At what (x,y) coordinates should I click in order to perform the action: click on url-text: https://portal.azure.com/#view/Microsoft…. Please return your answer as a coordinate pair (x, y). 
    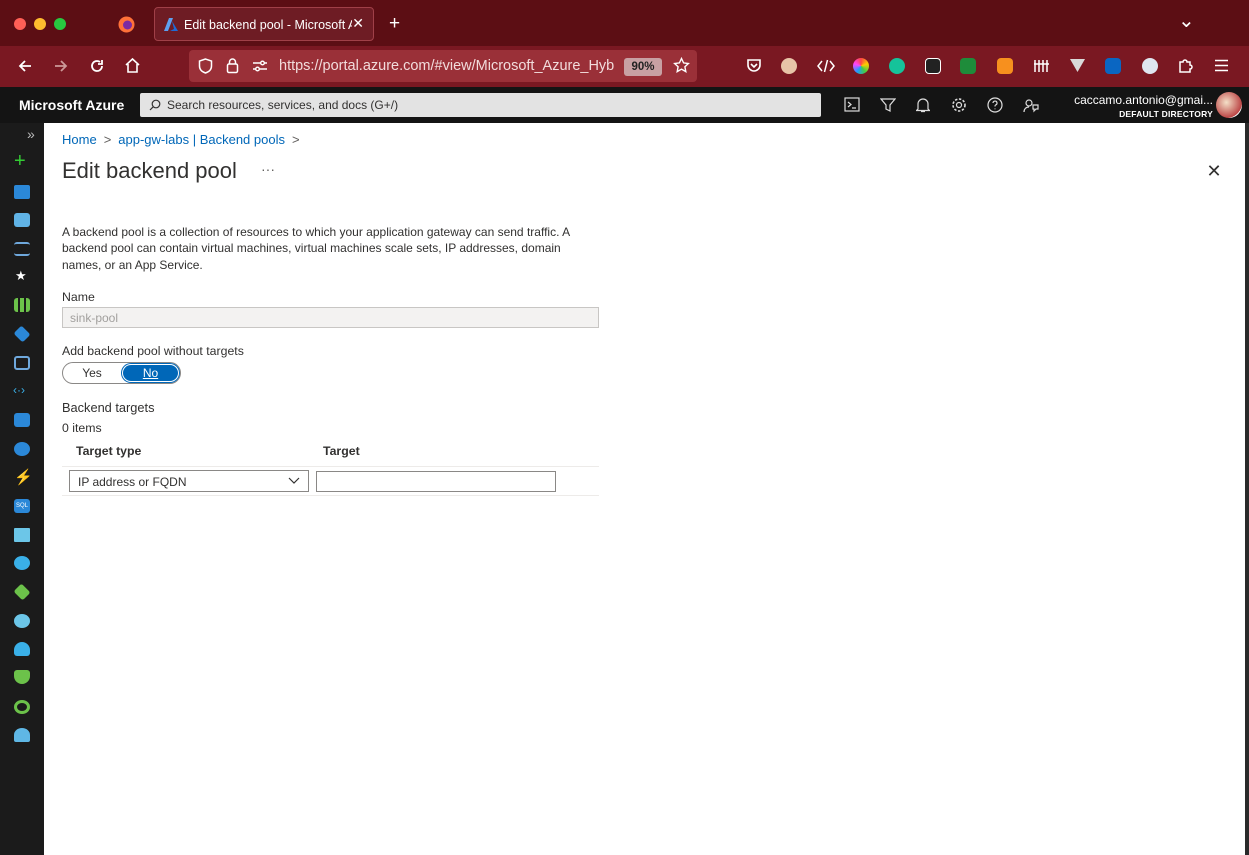
    Looking at the image, I should click on (447, 66).